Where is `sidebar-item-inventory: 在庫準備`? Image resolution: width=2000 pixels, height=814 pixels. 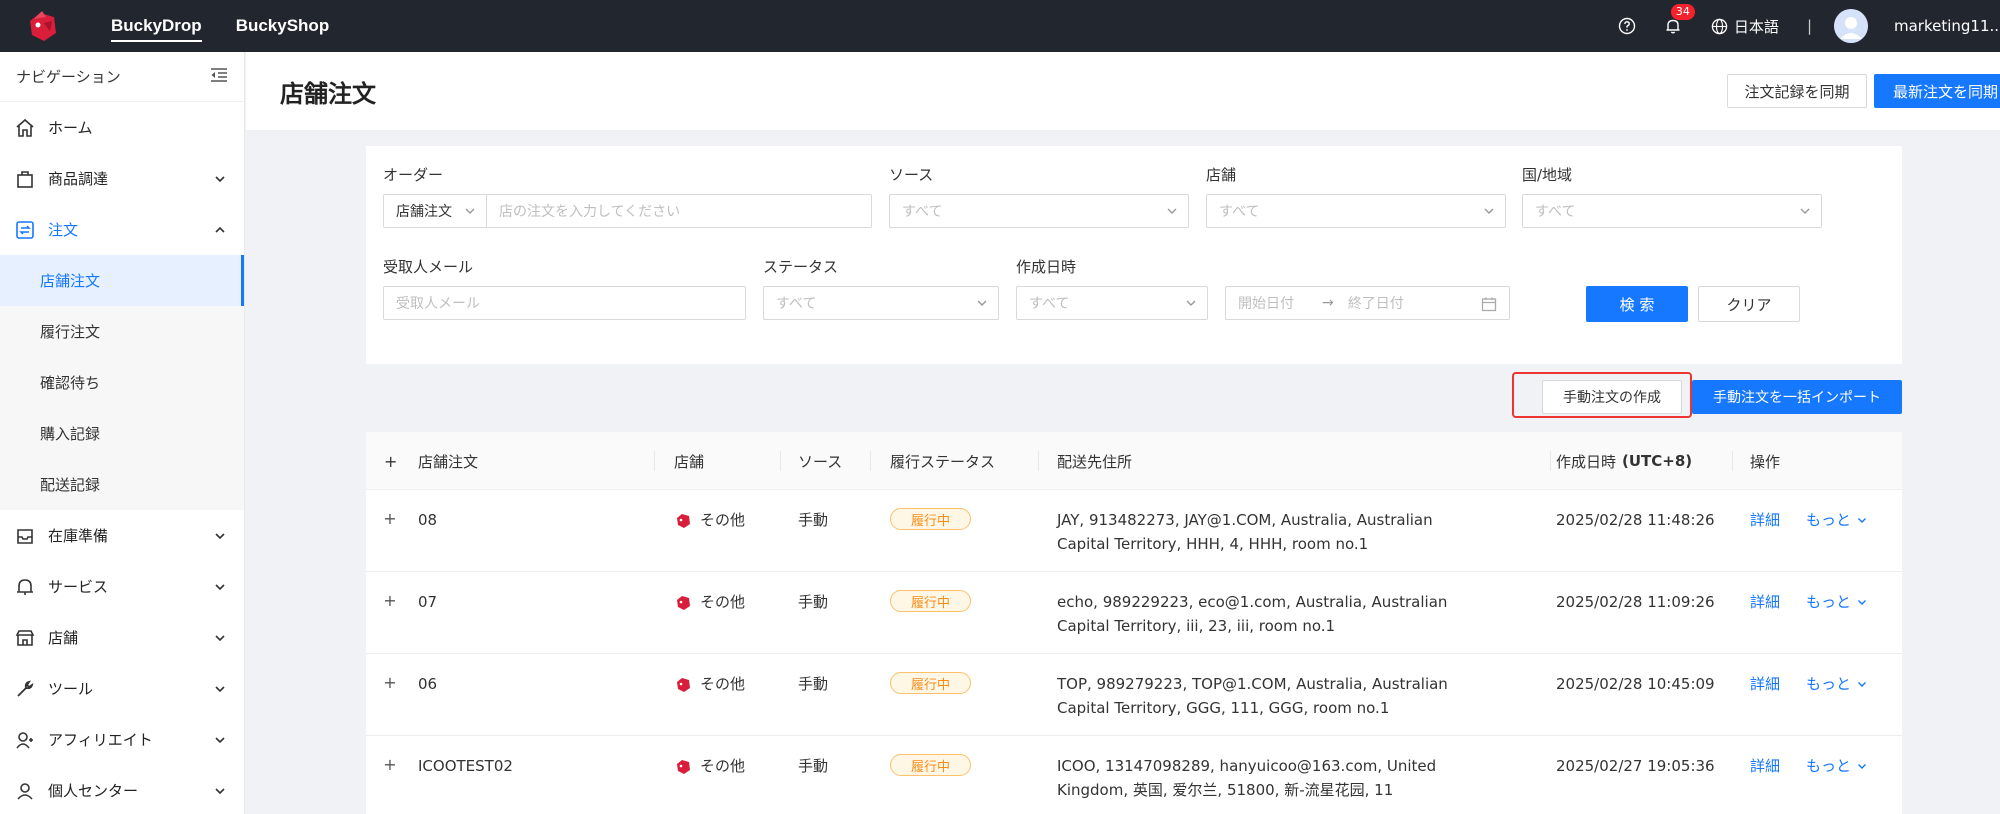 sidebar-item-inventory: 在庫準備 is located at coordinates (122, 535).